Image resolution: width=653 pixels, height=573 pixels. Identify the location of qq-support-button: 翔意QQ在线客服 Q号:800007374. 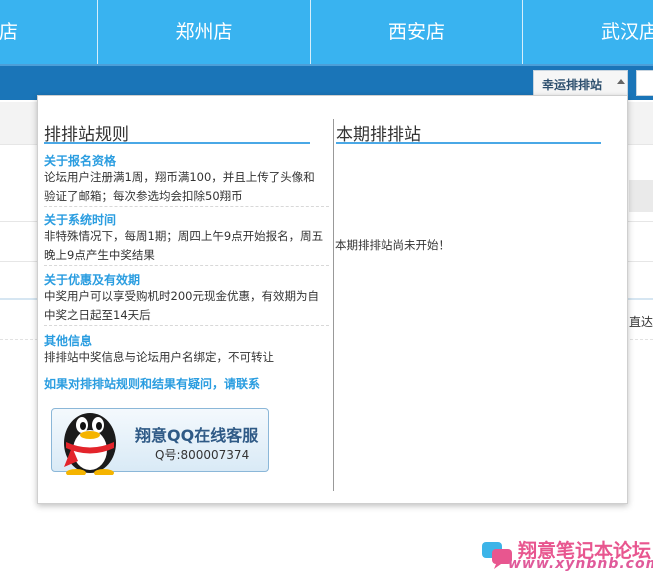
(160, 441).